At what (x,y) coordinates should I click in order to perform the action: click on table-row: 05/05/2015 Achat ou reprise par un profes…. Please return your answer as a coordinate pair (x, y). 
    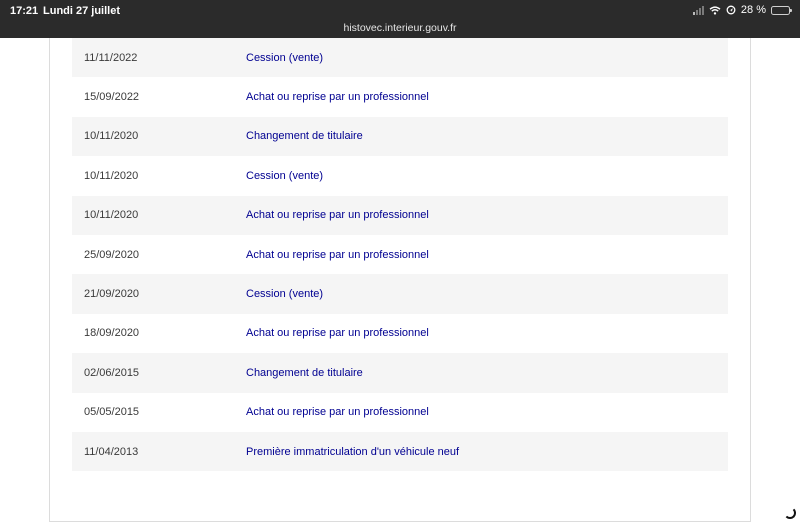
    Looking at the image, I should click on (400, 412).